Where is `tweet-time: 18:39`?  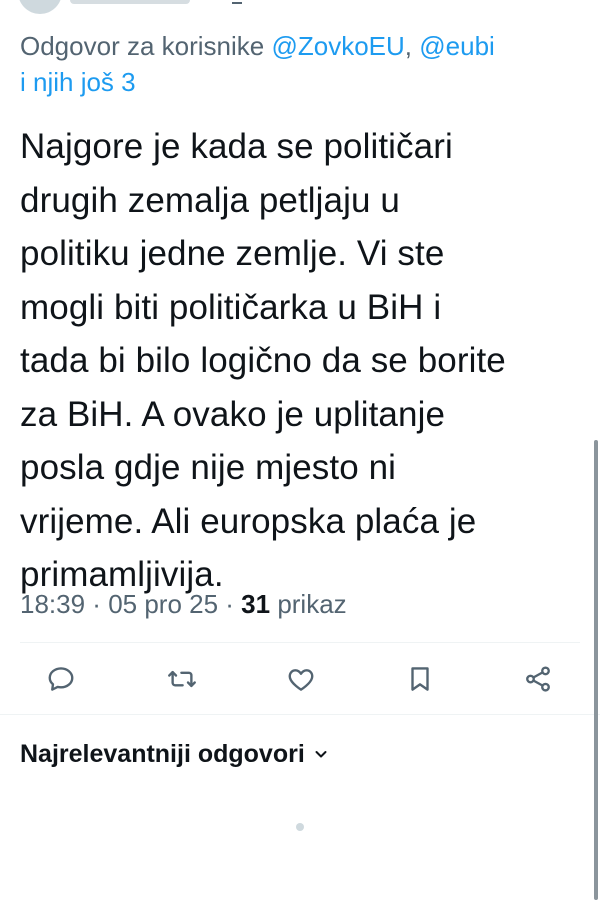 tweet-time: 18:39 is located at coordinates (52, 604).